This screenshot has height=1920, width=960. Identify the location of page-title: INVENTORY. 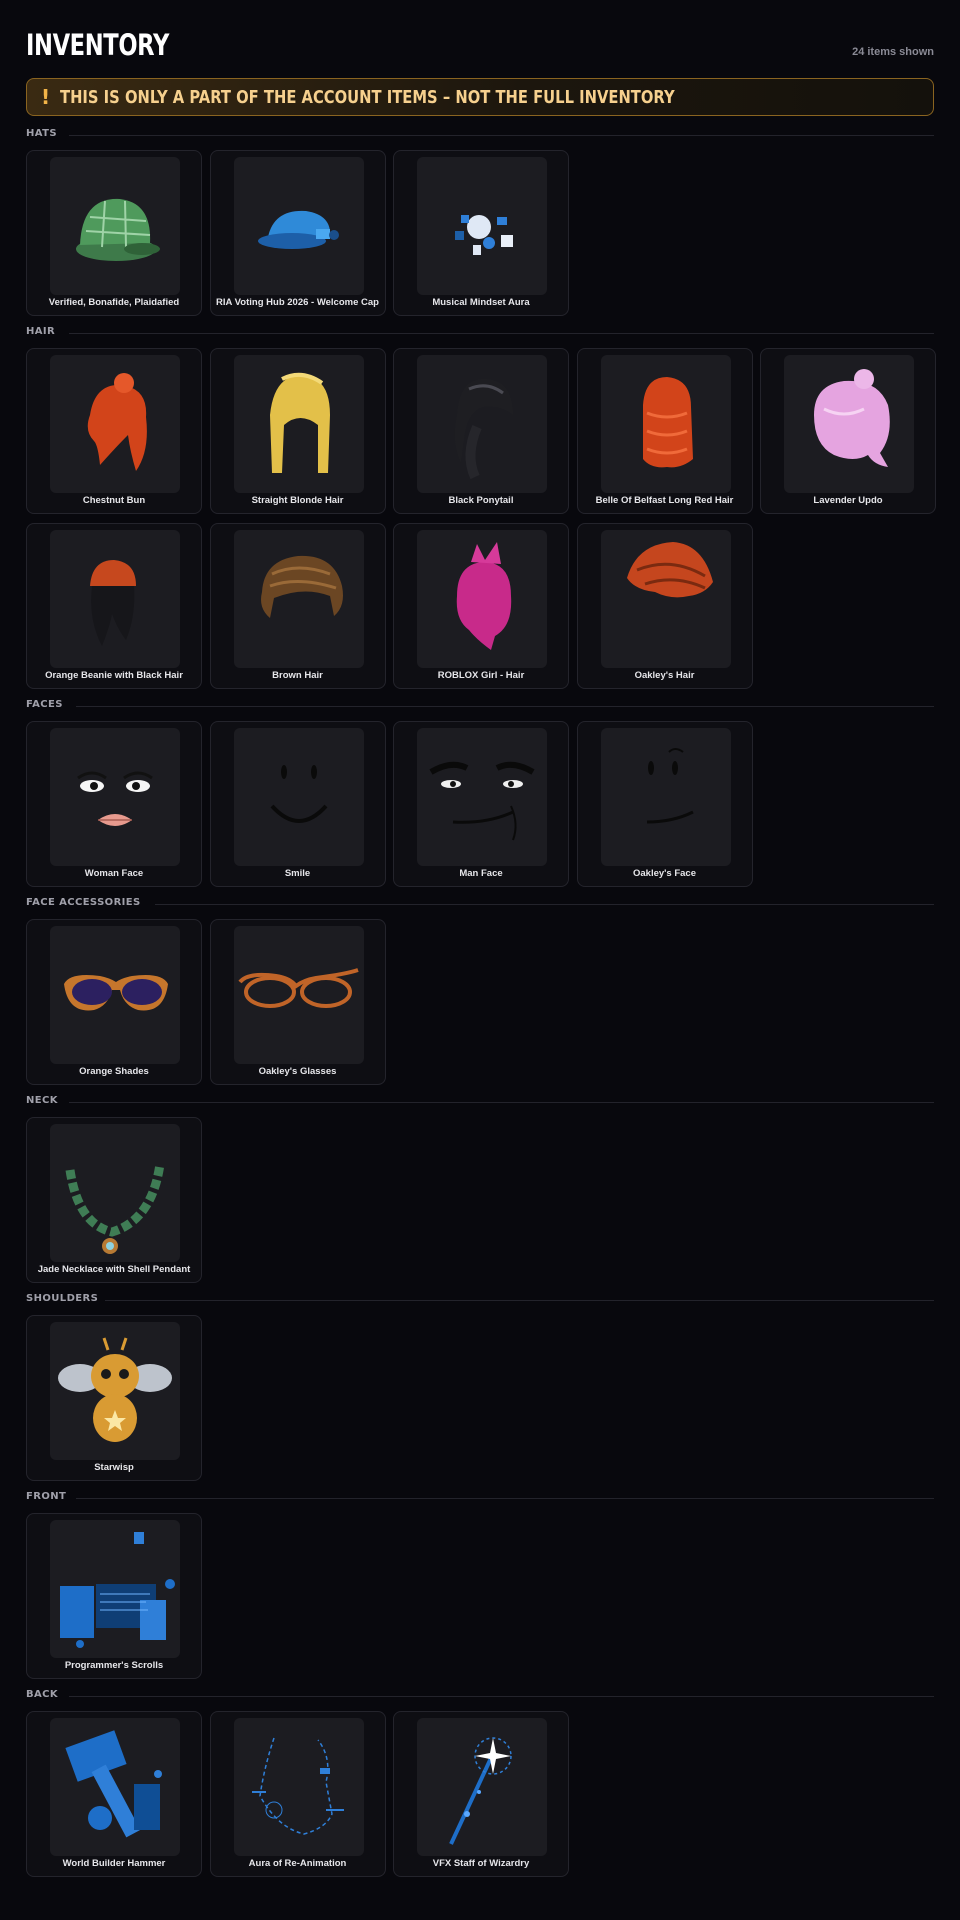
(97, 45).